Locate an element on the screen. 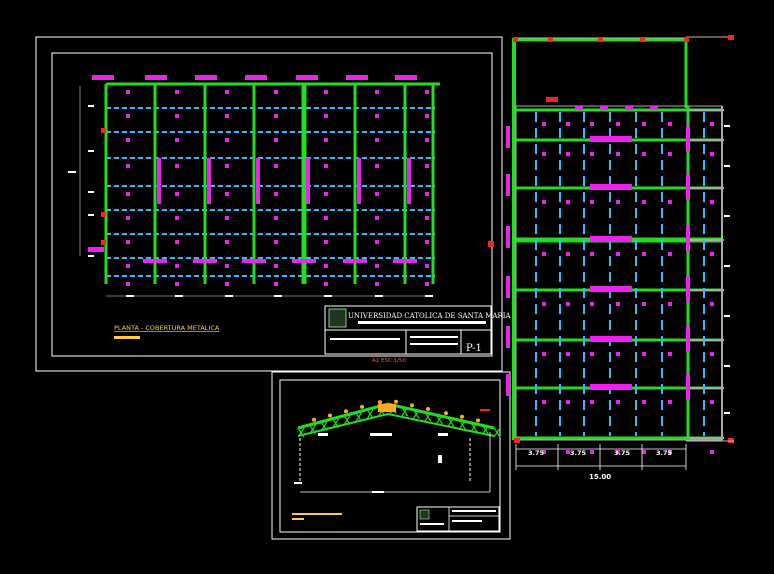  dim-label-4: 3.75 is located at coordinates (664, 453).